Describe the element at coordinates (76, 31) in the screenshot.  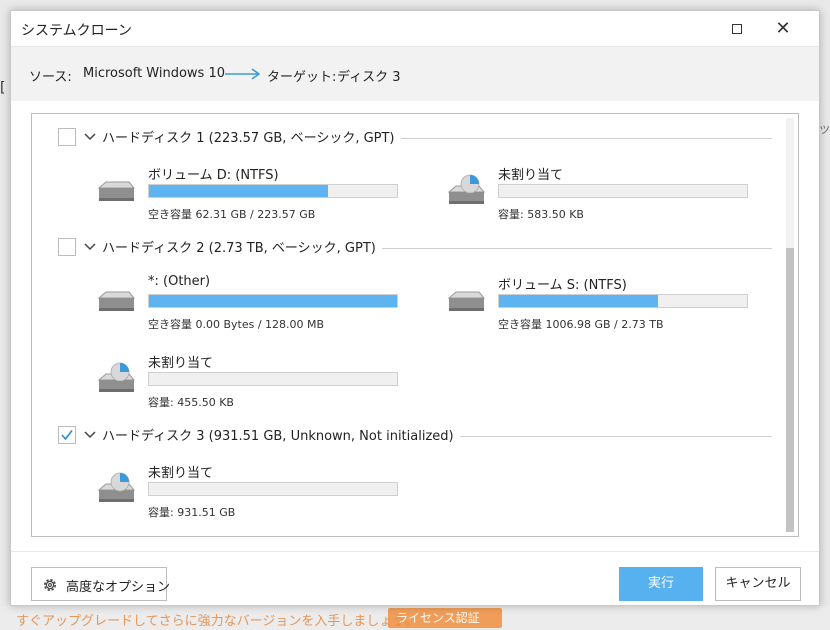
I see `dialog-title: システムクローン` at that location.